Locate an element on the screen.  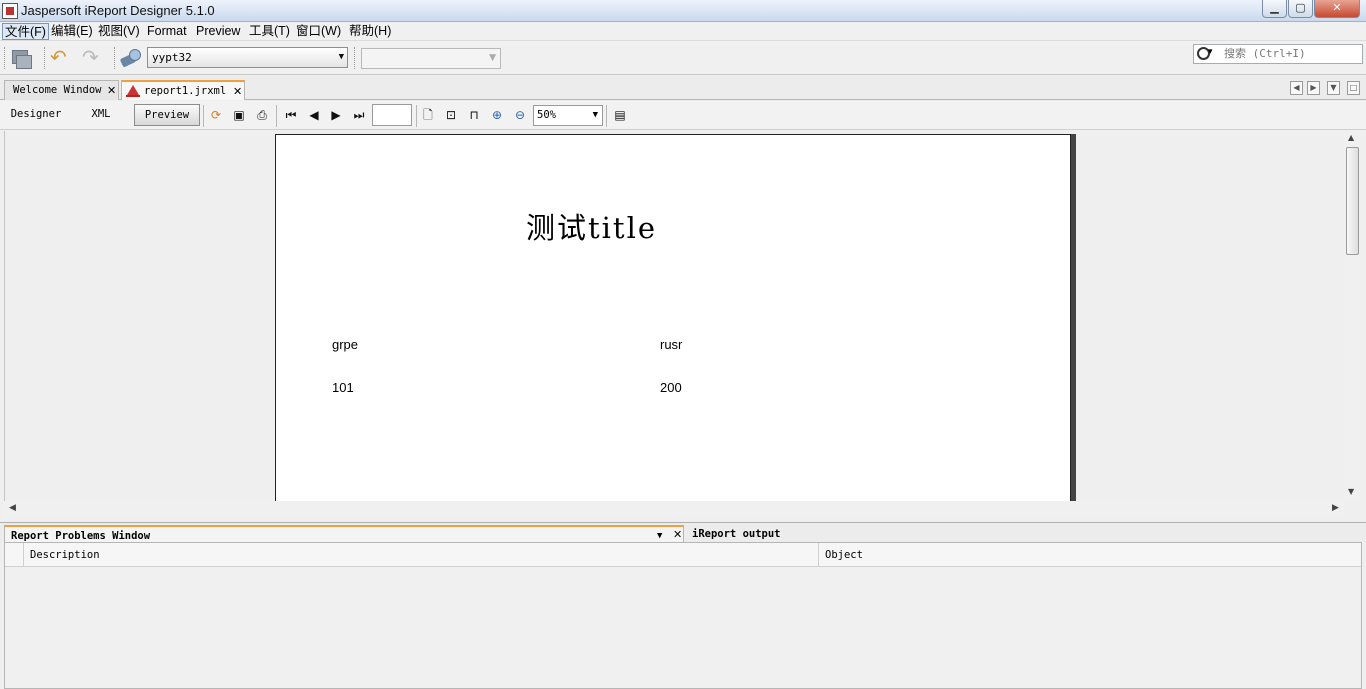
menu-view: 视图(V) is located at coordinates (119, 31).